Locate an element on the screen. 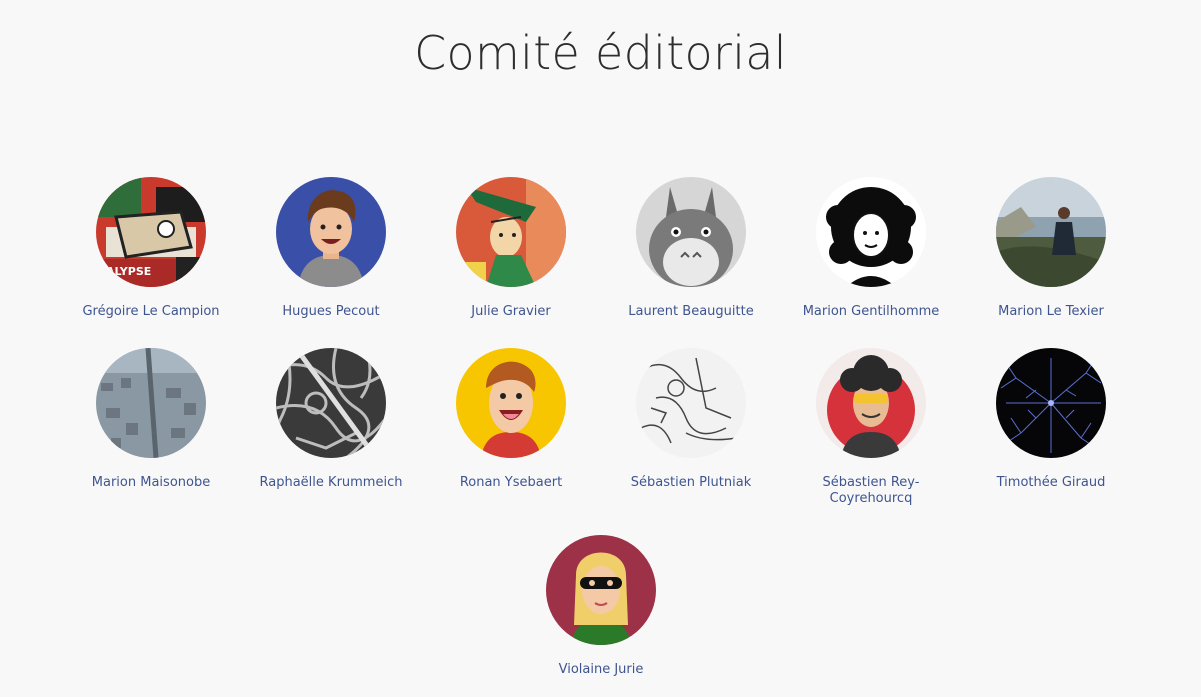  member-card: Marion Maisonobe is located at coordinates (151, 419).